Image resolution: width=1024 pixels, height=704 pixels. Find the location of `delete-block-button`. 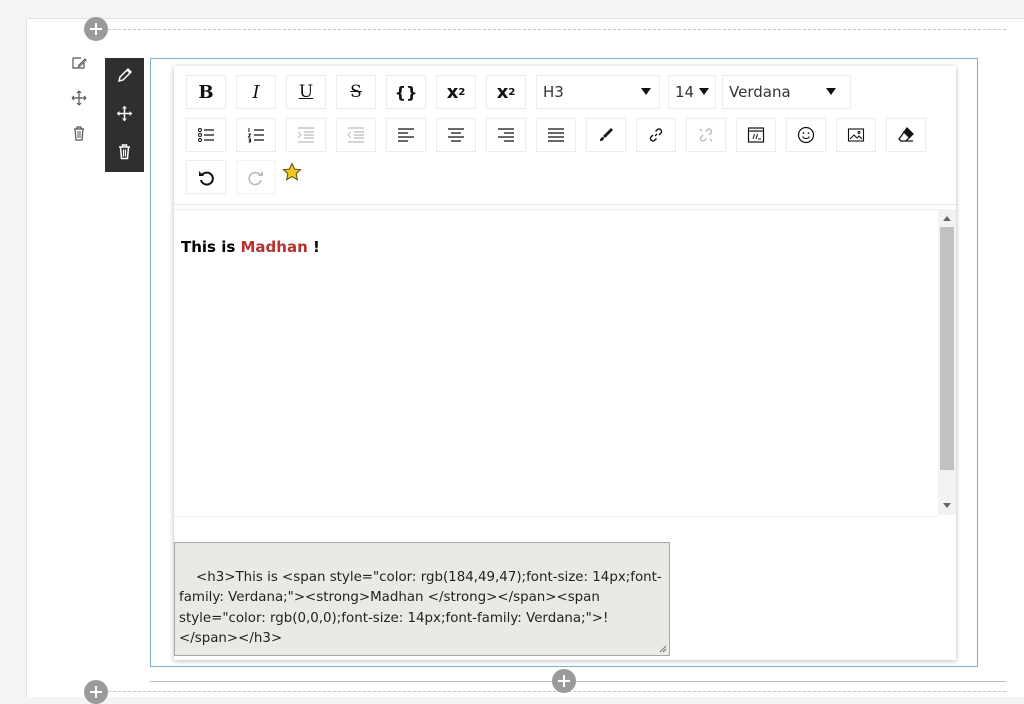

delete-block-button is located at coordinates (124, 151).